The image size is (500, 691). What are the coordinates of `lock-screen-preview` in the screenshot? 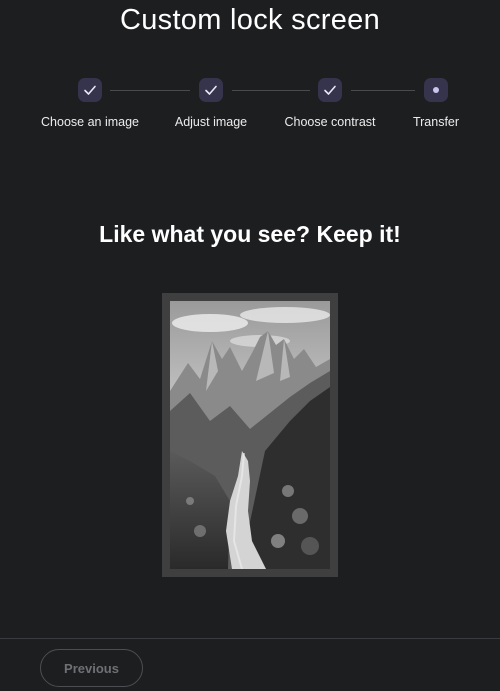 It's located at (250, 435).